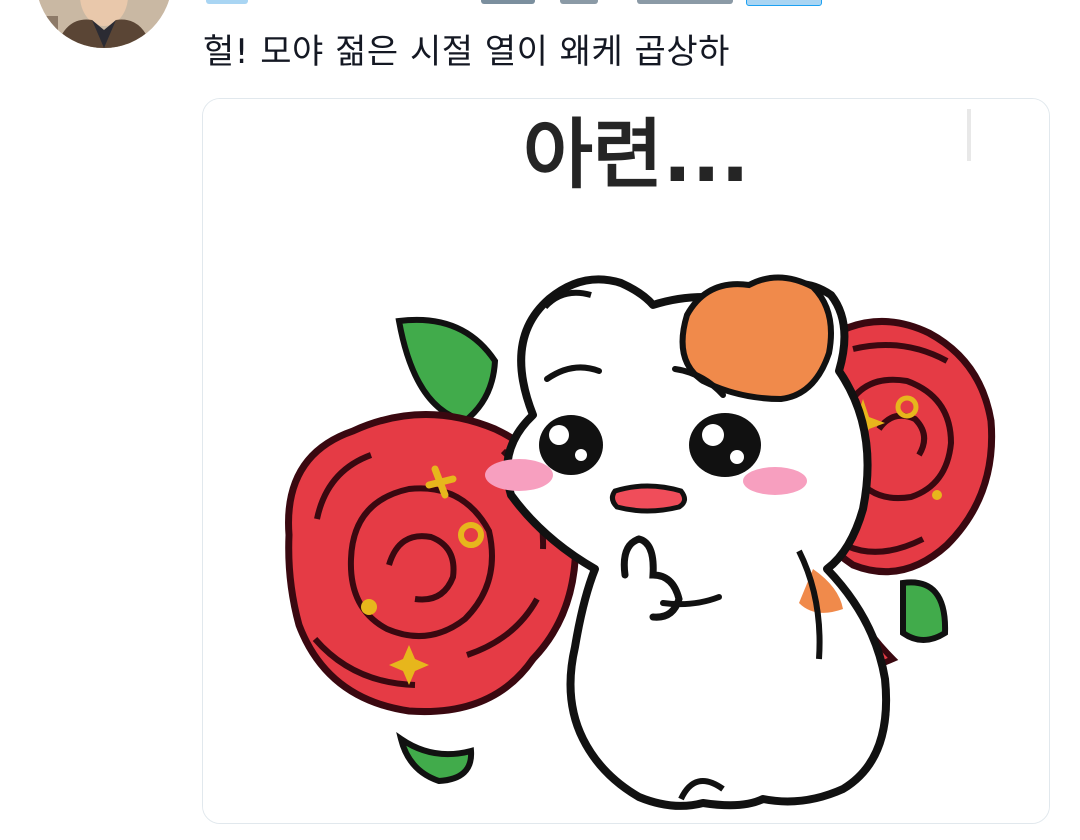 Image resolution: width=1080 pixels, height=840 pixels. Describe the element at coordinates (540, 5) in the screenshot. I see `tweet-header-cropped` at that location.